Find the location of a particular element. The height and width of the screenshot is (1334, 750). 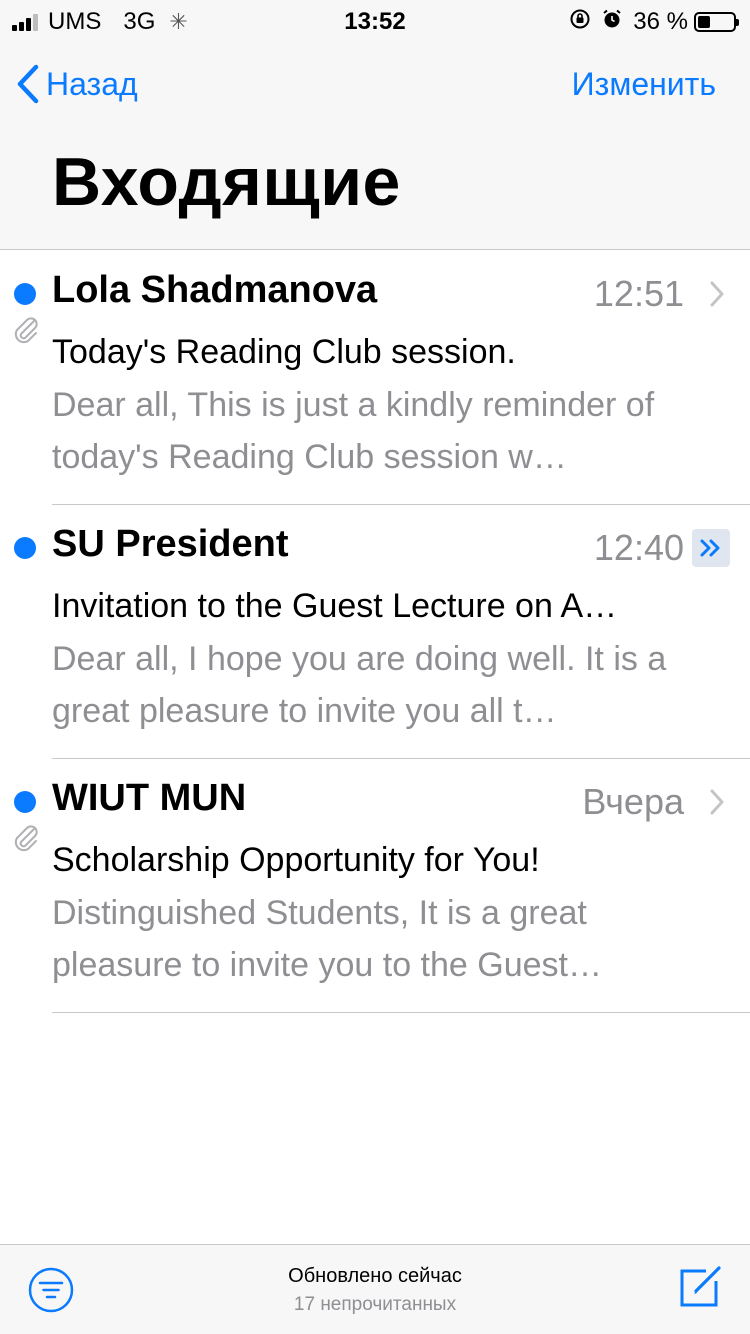

thread-expand-icon is located at coordinates (711, 548).